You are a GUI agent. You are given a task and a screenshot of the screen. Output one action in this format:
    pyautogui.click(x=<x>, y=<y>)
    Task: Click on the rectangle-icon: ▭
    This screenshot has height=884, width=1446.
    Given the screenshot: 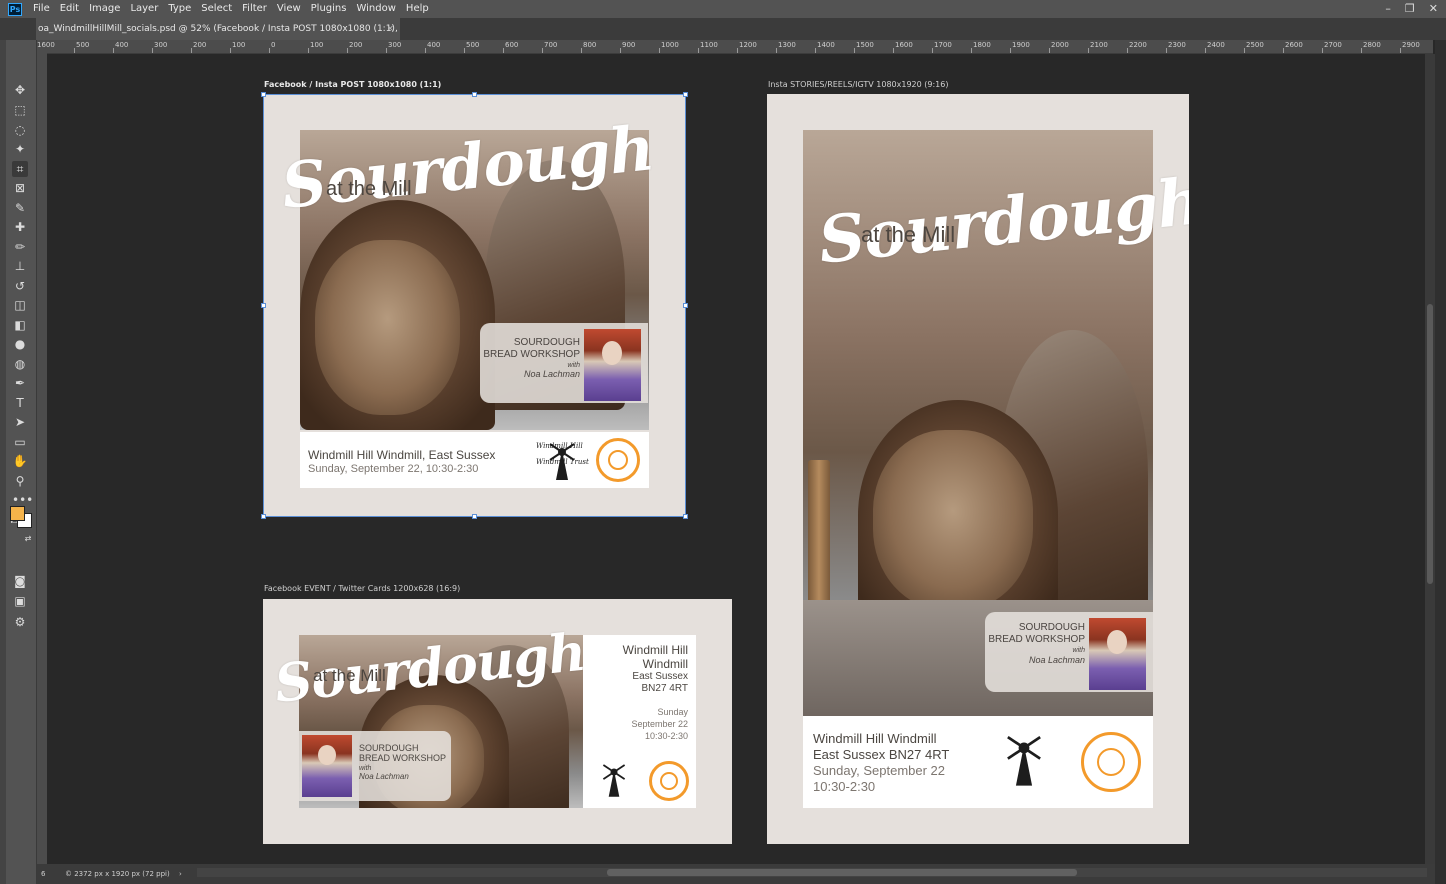 What is the action you would take?
    pyautogui.click(x=20, y=442)
    